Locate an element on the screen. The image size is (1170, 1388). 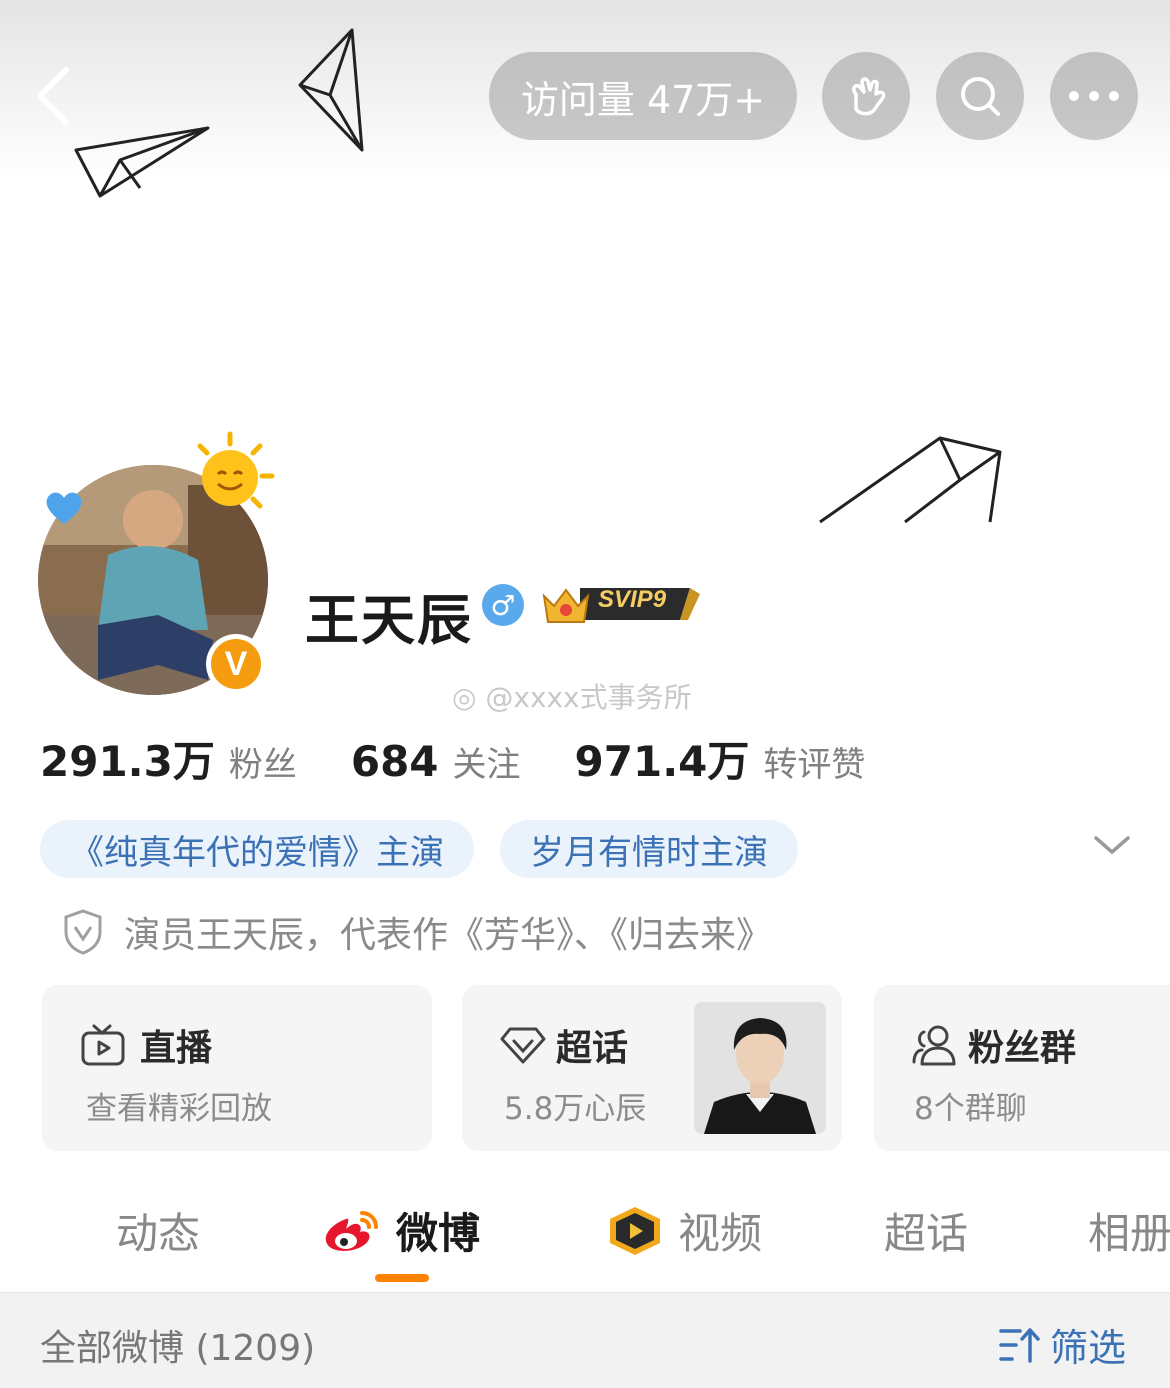
filter-sort-icon is located at coordinates (1019, 1345).